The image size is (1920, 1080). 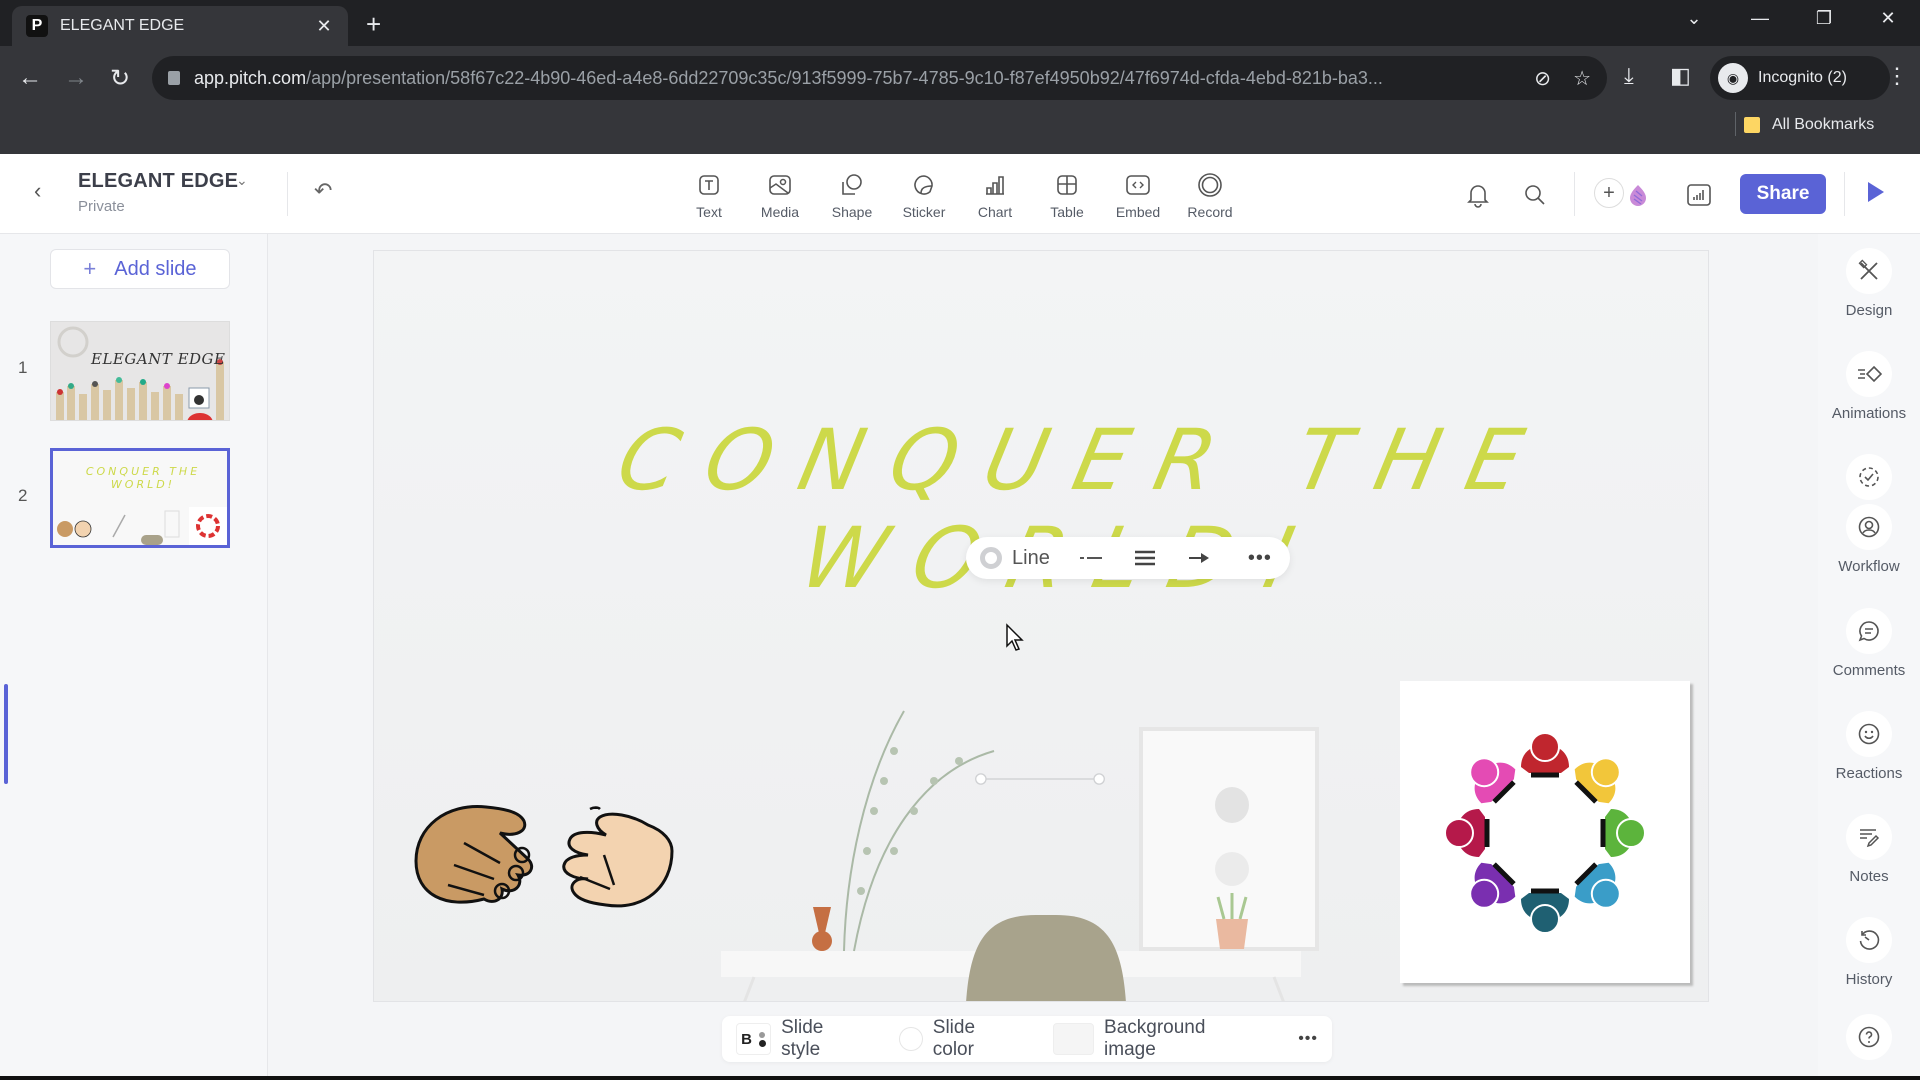 What do you see at coordinates (1609, 193) in the screenshot?
I see `invite-collaborator-button: +` at bounding box center [1609, 193].